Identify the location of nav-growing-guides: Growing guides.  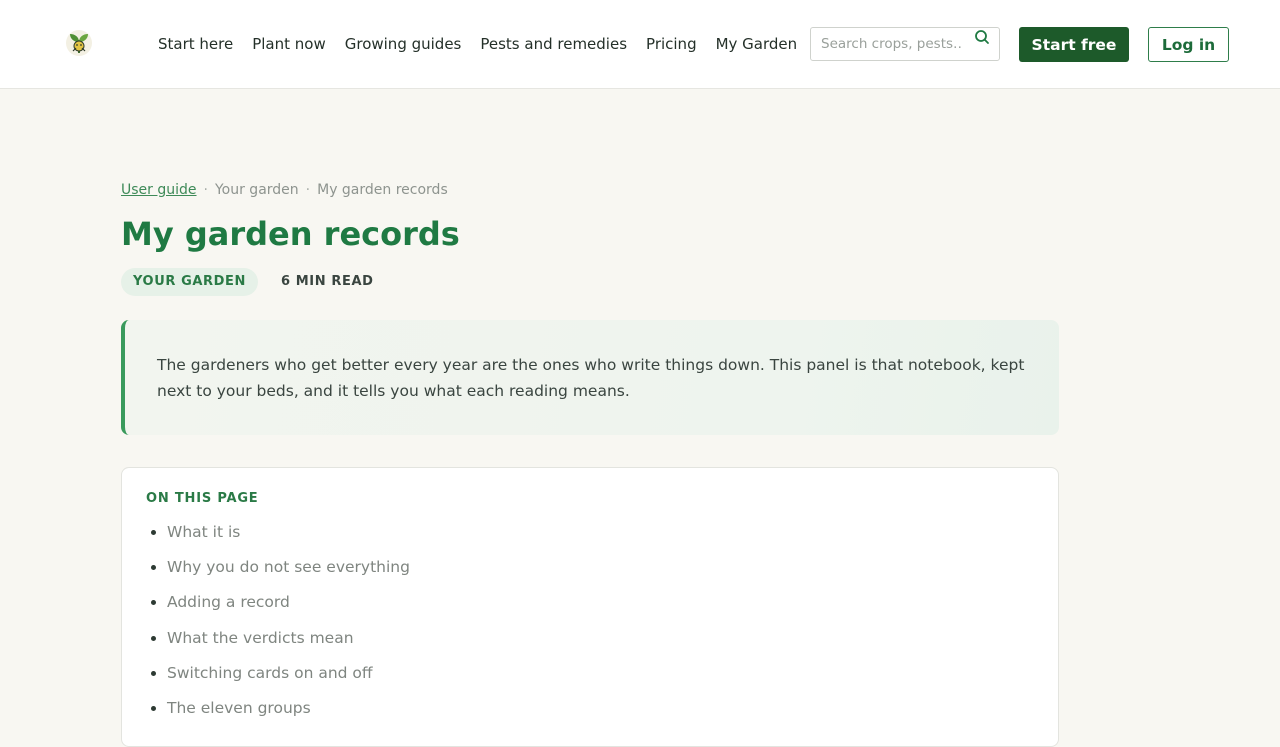
(403, 44).